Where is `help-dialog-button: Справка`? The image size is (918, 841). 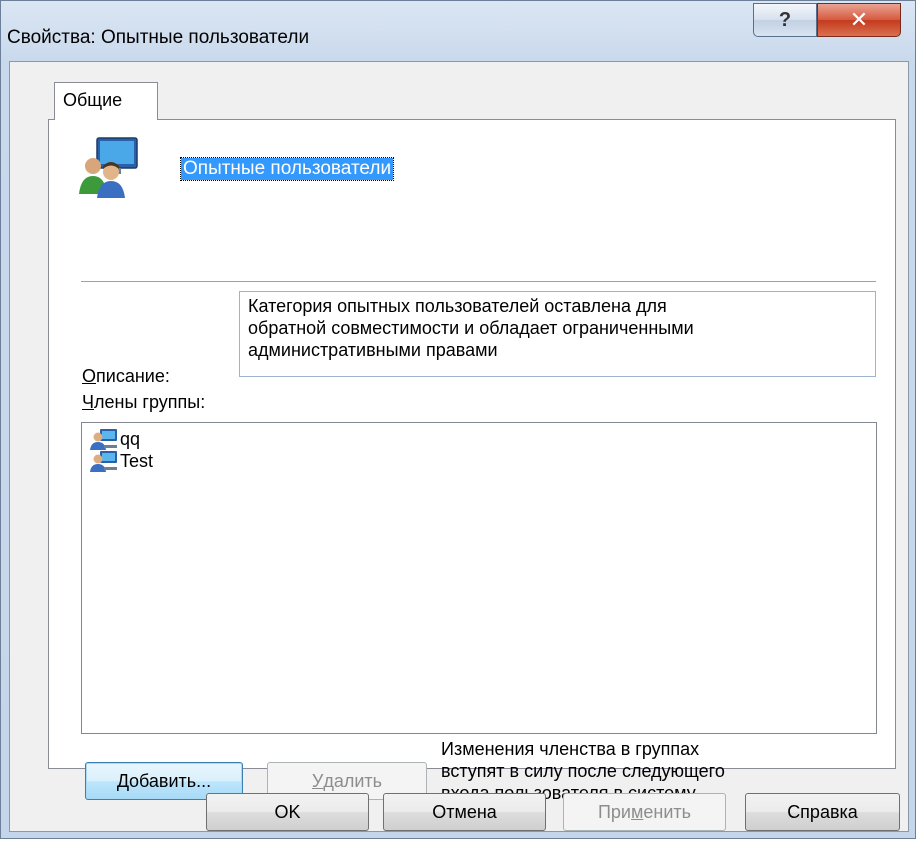
help-dialog-button: Справка is located at coordinates (822, 812).